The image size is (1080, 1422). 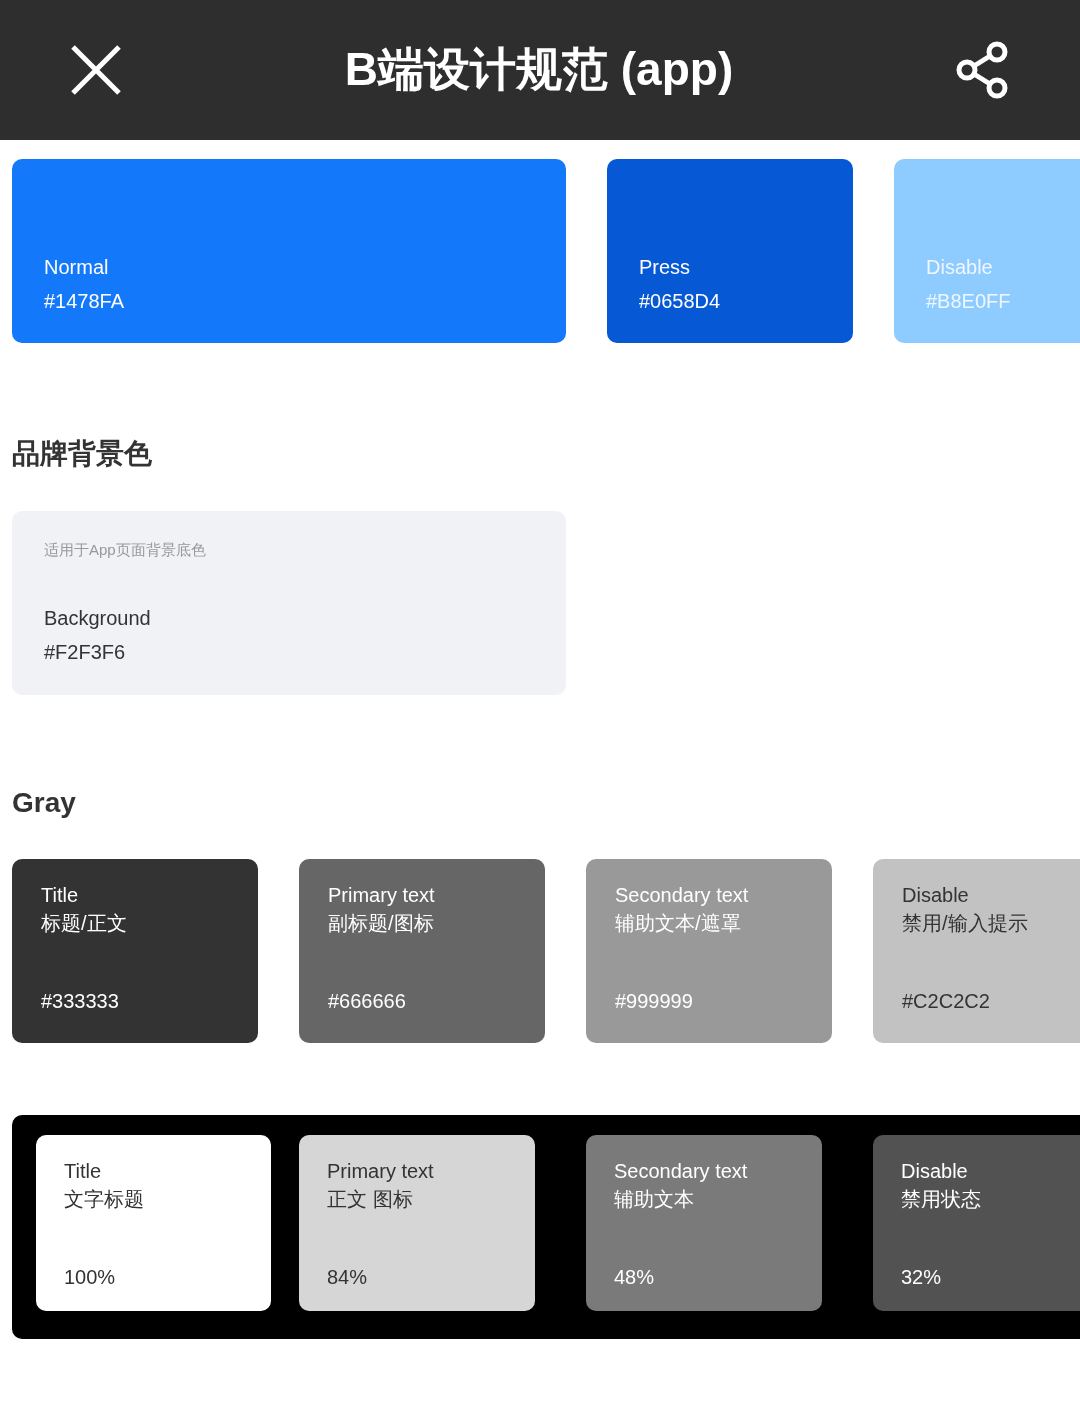 I want to click on share-icon, so click(x=983, y=70).